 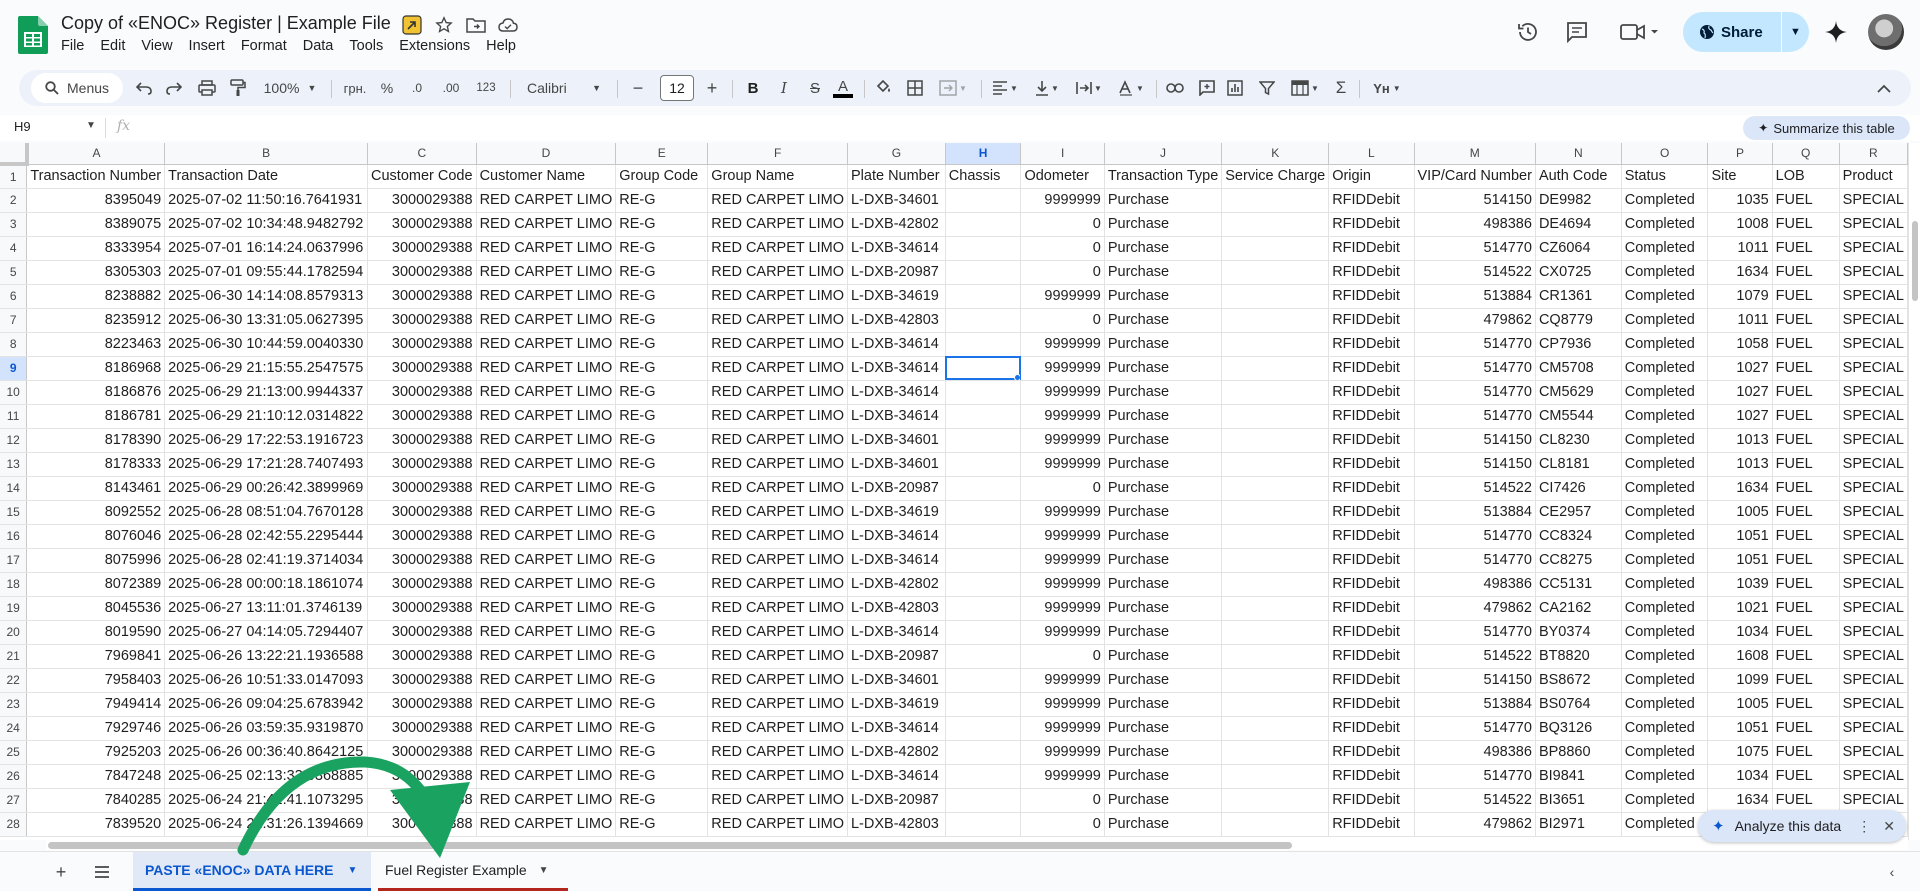 What do you see at coordinates (96, 800) in the screenshot?
I see `cell: 7840285` at bounding box center [96, 800].